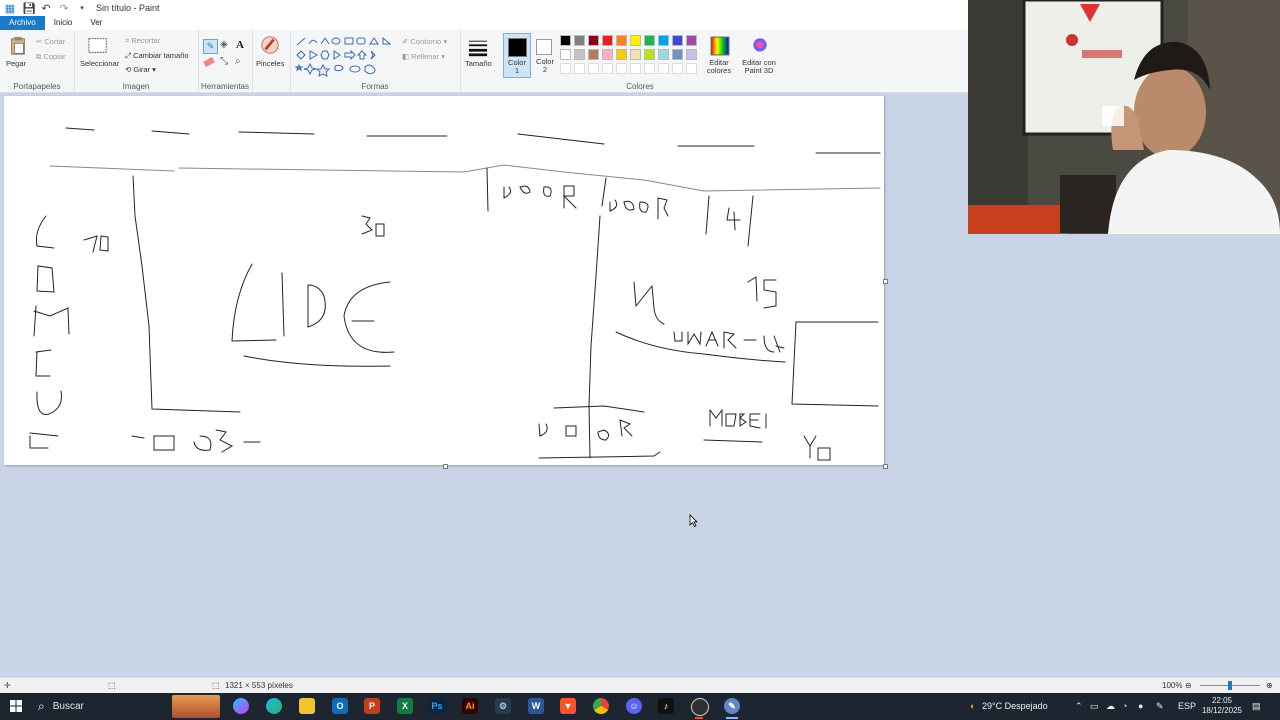 The height and width of the screenshot is (720, 1280). I want to click on brave-icon: ▼, so click(568, 706).